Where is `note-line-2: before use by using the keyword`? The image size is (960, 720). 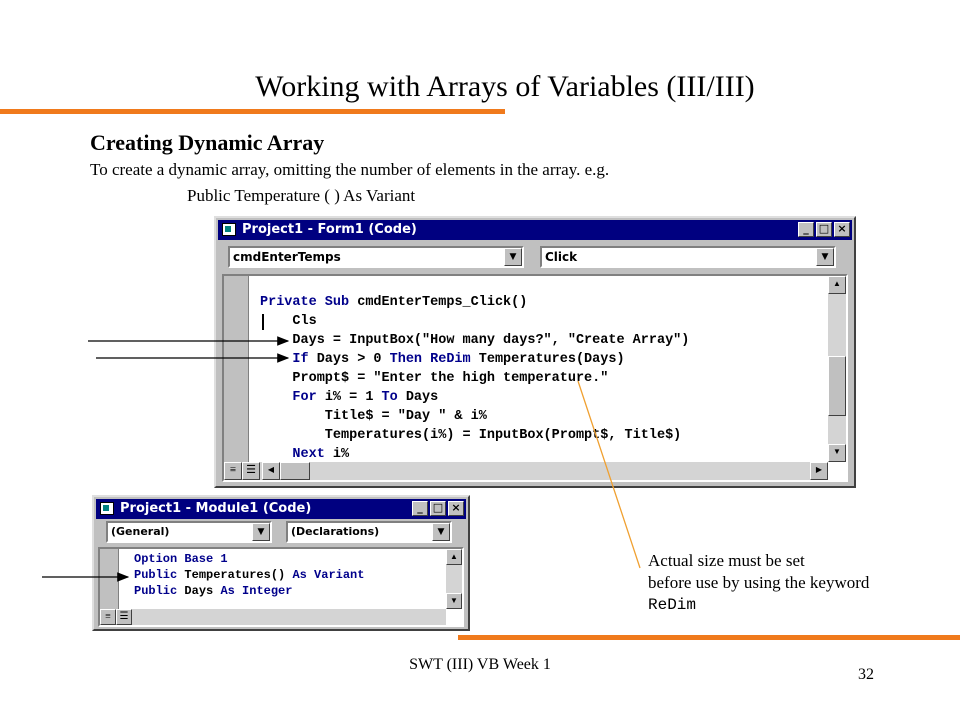 note-line-2: before use by using the keyword is located at coordinates (759, 582).